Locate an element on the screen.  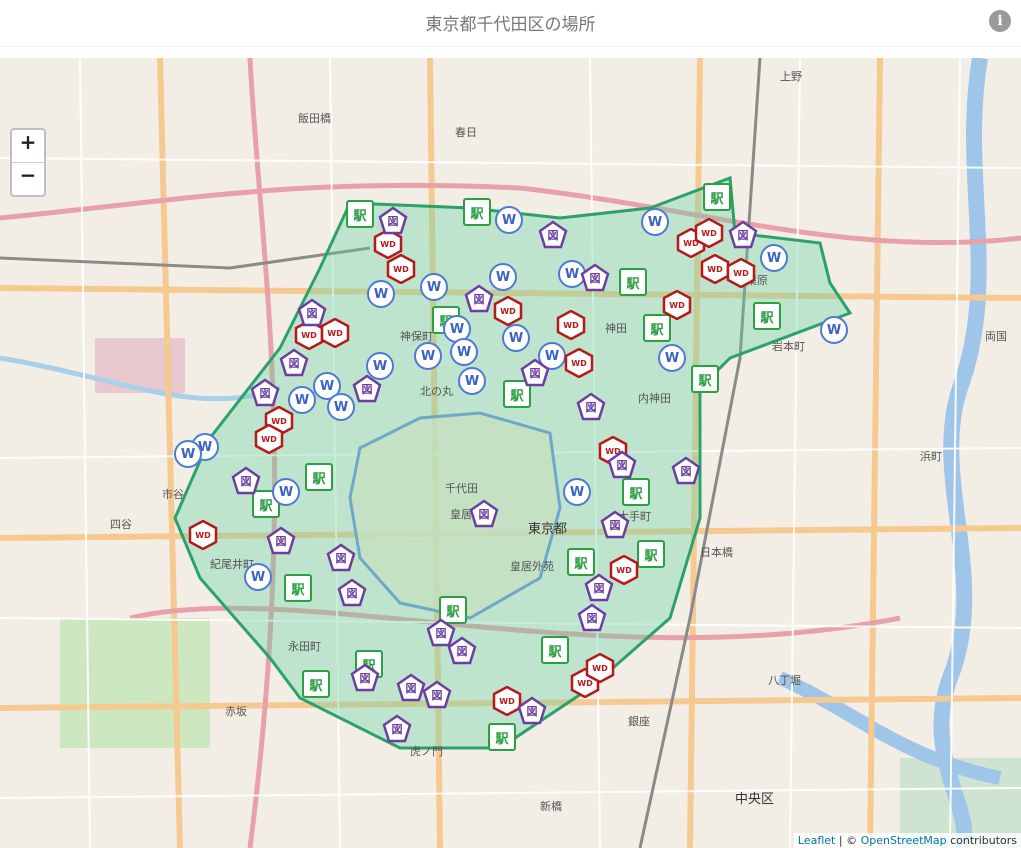
map-label-tokyo-to: 東京都 is located at coordinates (548, 529).